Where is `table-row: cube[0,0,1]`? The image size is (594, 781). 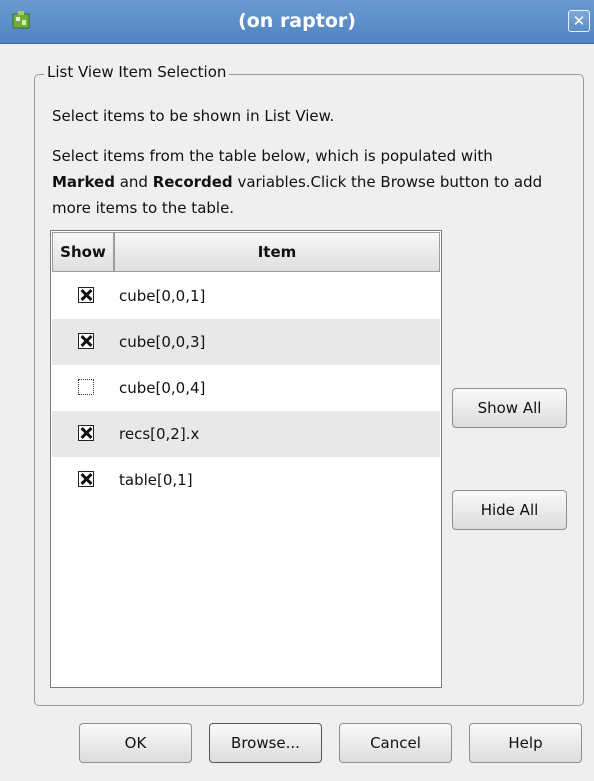
table-row: cube[0,0,1] is located at coordinates (246, 296).